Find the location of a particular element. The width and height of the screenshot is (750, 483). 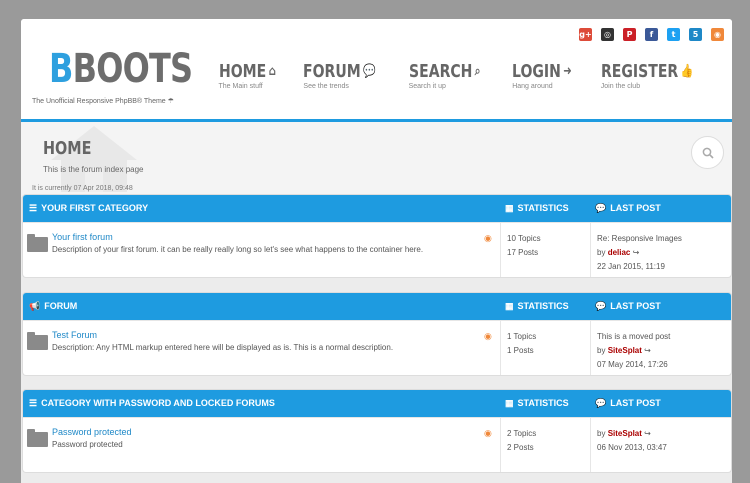

facebook-icon: f is located at coordinates (651, 34).